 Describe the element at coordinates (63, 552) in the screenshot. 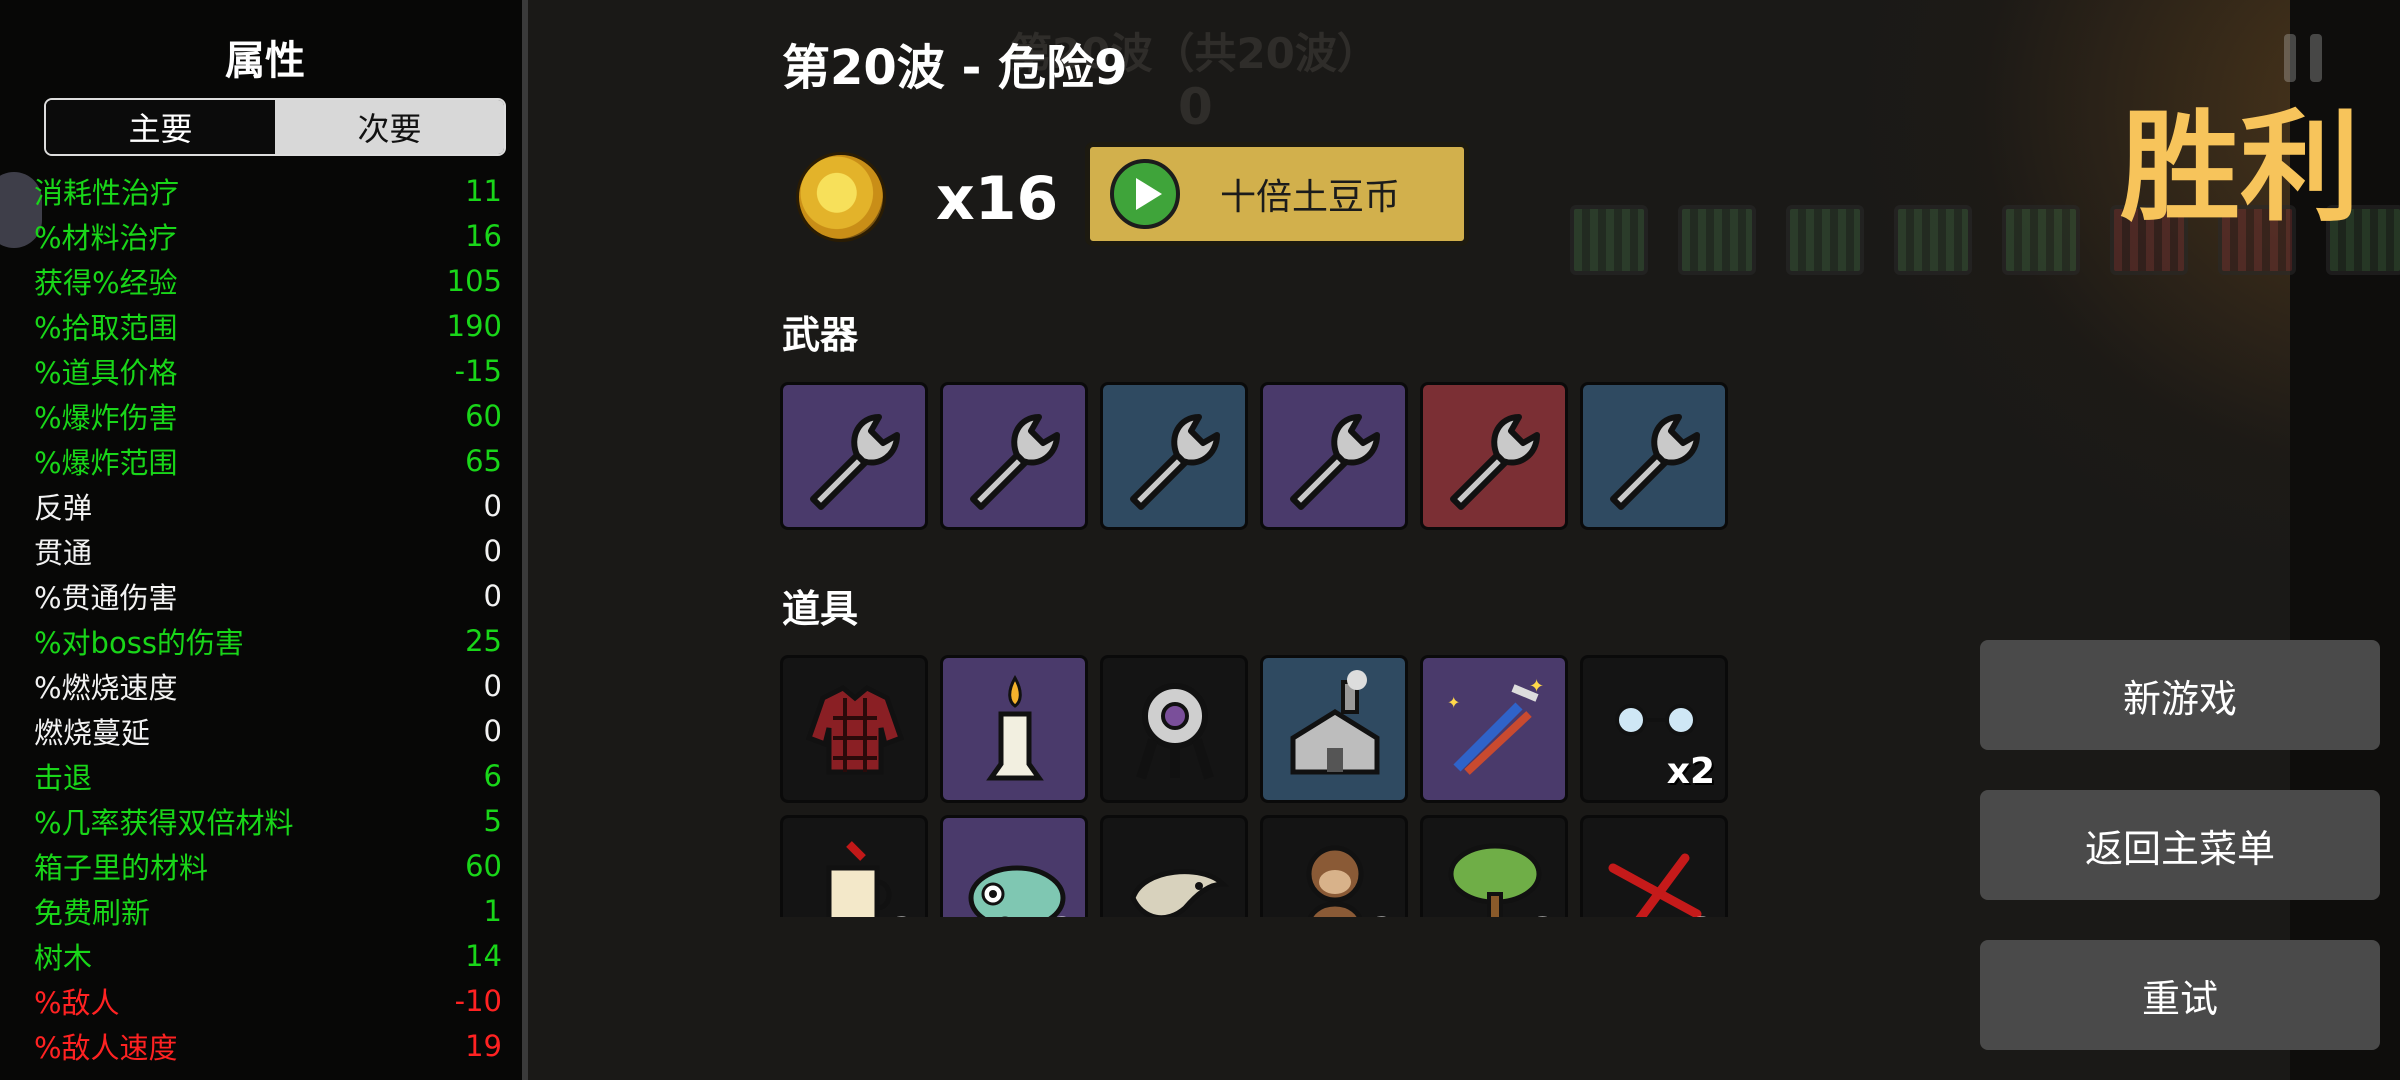

I see `stat-label: 贯通` at that location.